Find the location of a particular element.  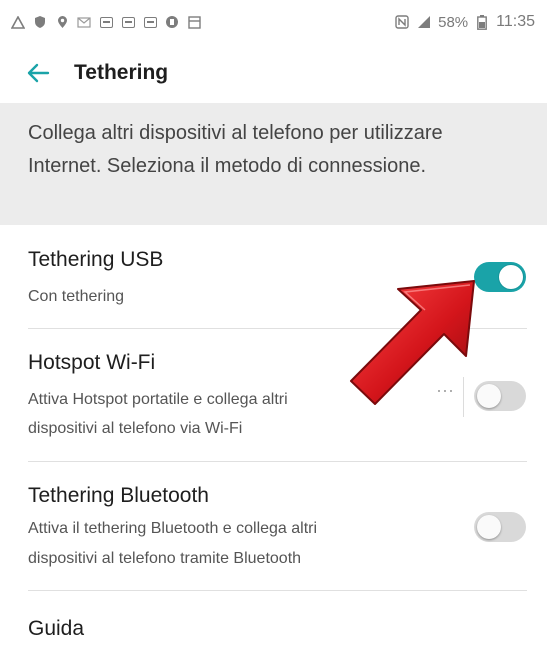

hotspot-wifi-toggle is located at coordinates (500, 396).